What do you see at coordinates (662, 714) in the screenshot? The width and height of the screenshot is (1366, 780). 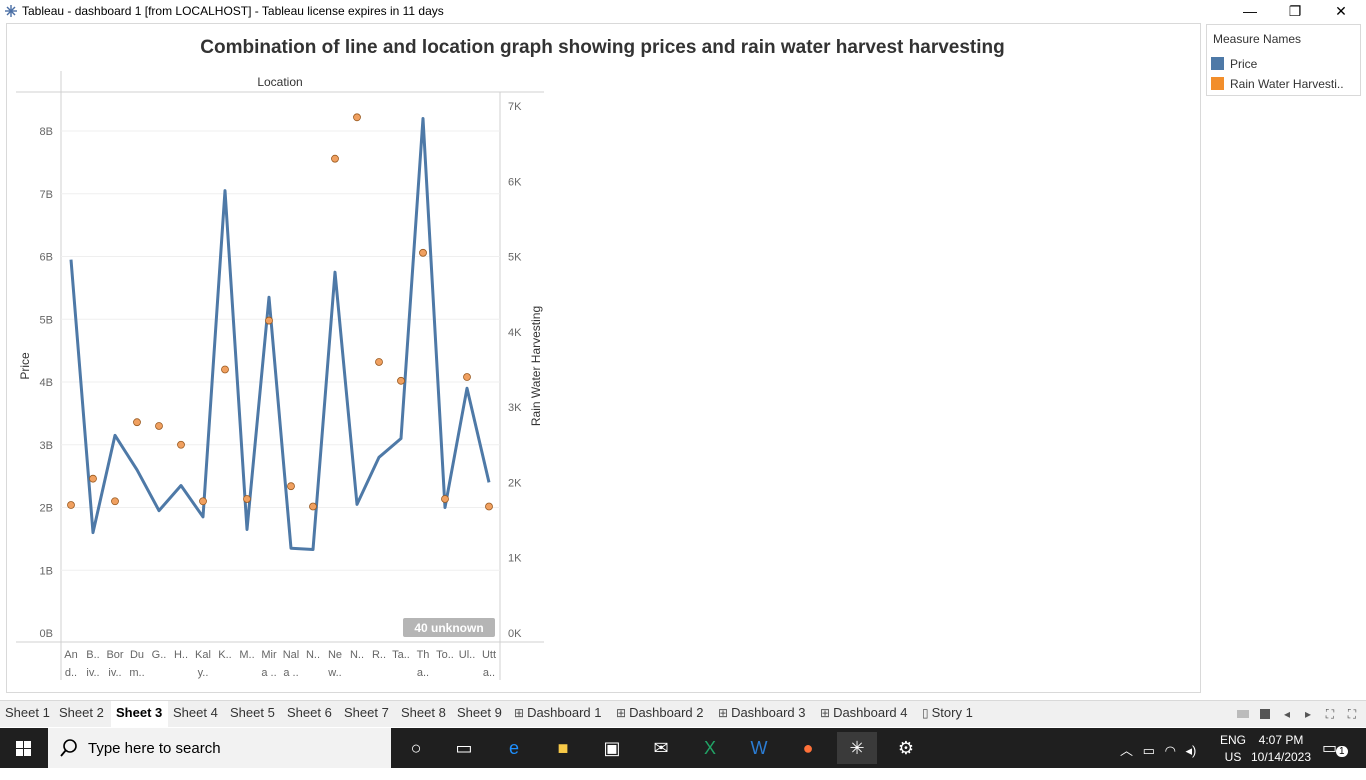 I see `tab-dashboard-2: ⊞ Dashboard 2` at bounding box center [662, 714].